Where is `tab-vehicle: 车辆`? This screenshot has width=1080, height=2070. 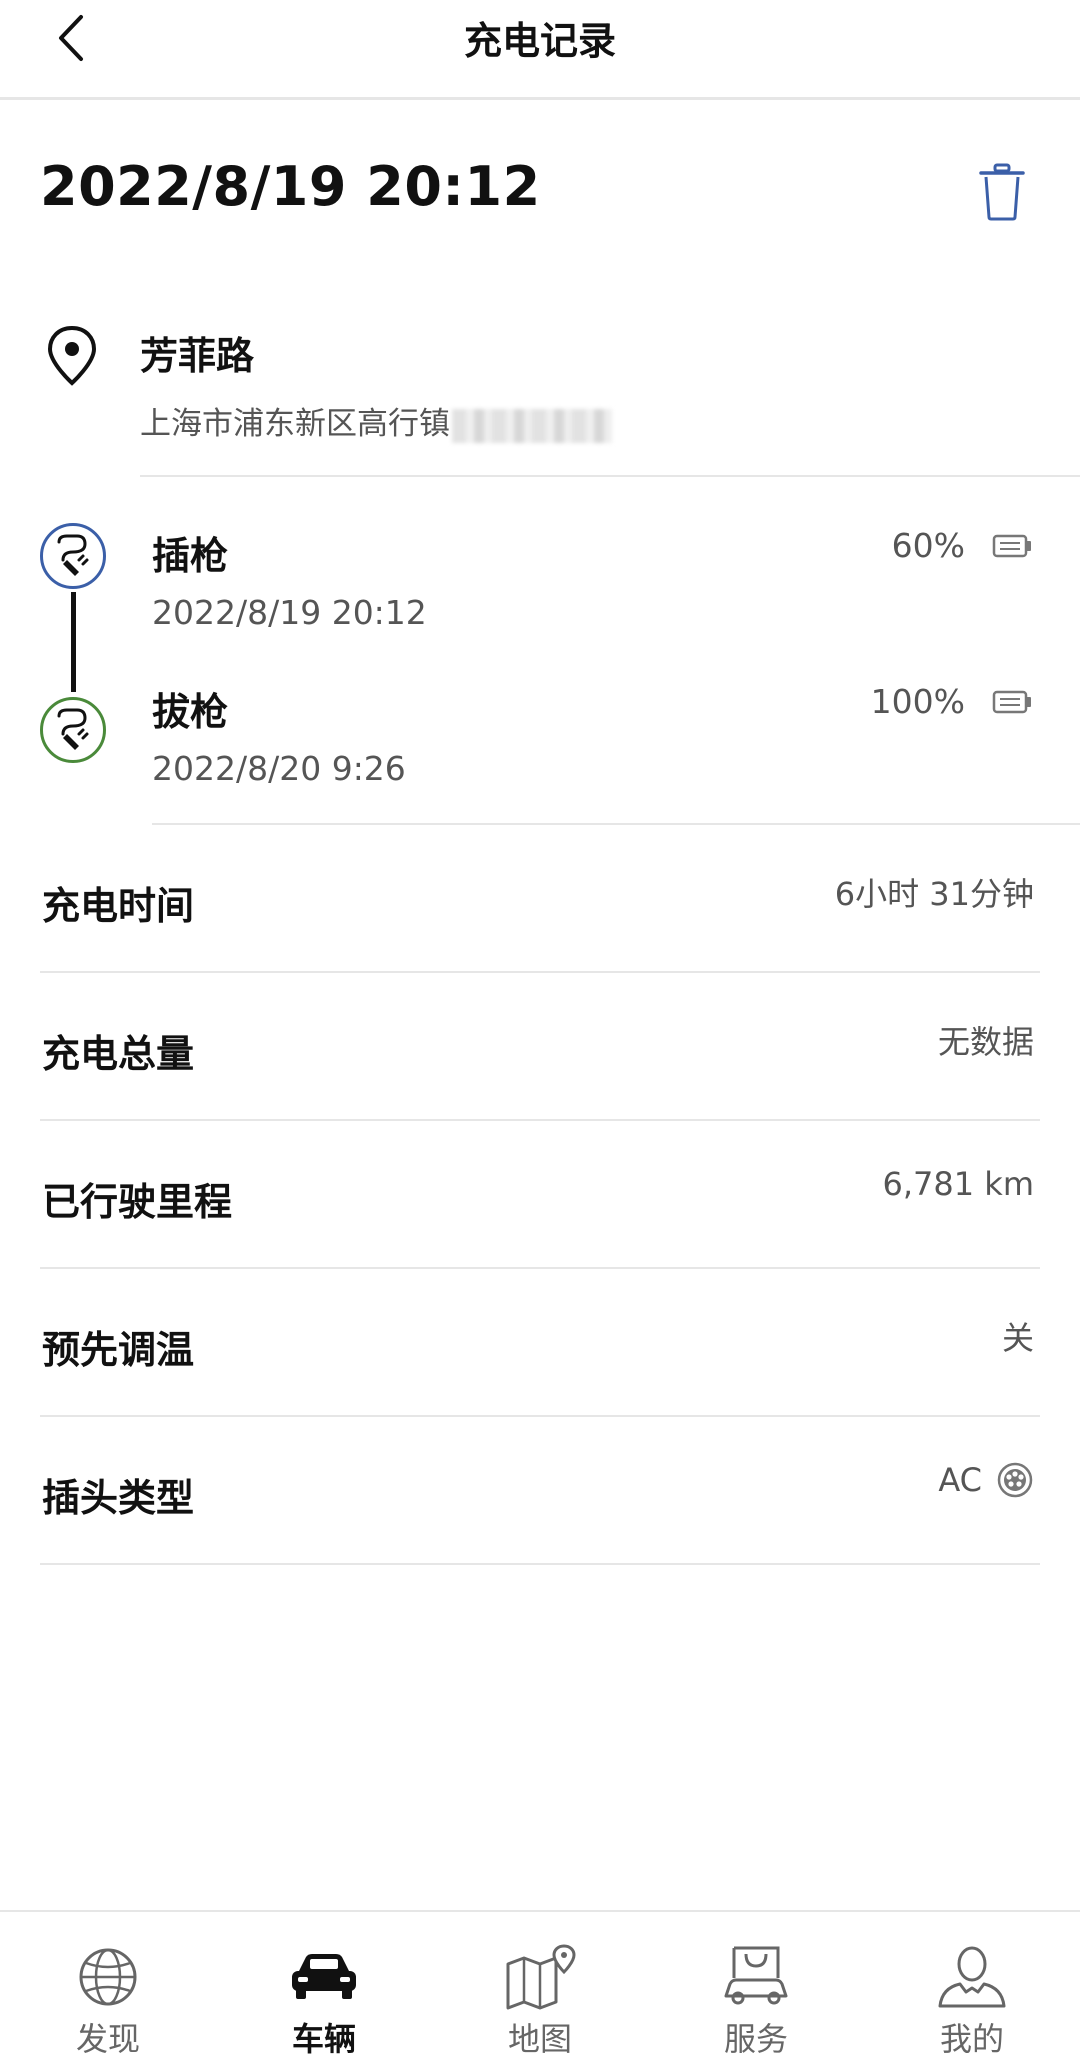 tab-vehicle: 车辆 is located at coordinates (324, 1991).